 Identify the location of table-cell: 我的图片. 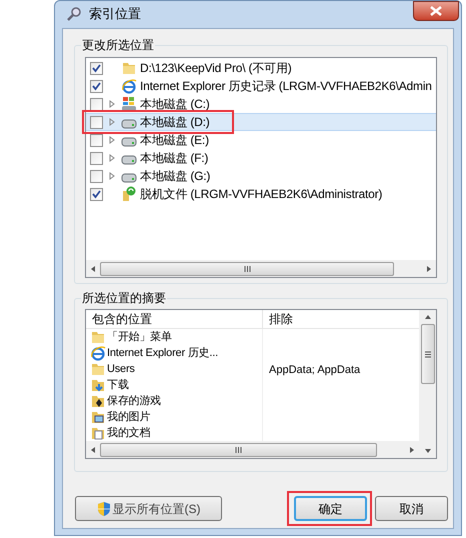
(128, 417).